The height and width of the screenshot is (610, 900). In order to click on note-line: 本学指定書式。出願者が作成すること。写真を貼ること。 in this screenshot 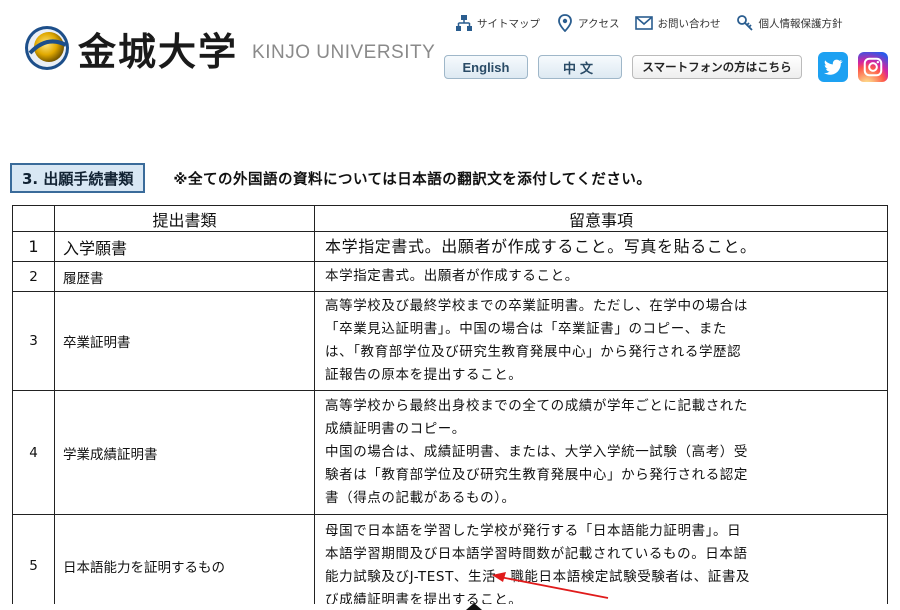, I will do `click(541, 246)`.